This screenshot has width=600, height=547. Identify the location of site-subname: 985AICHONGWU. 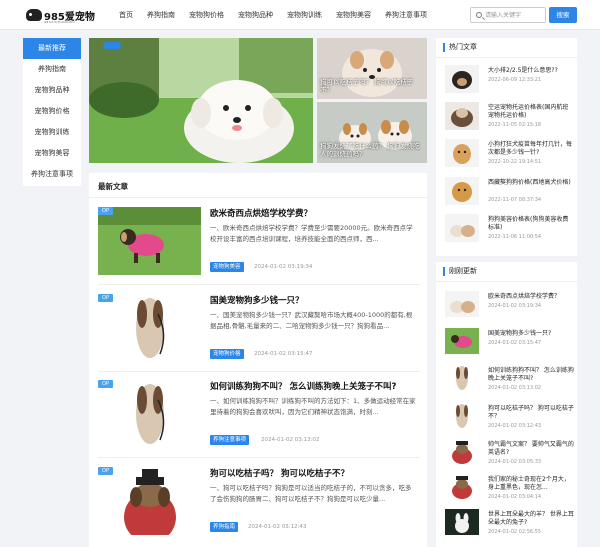
(60, 22).